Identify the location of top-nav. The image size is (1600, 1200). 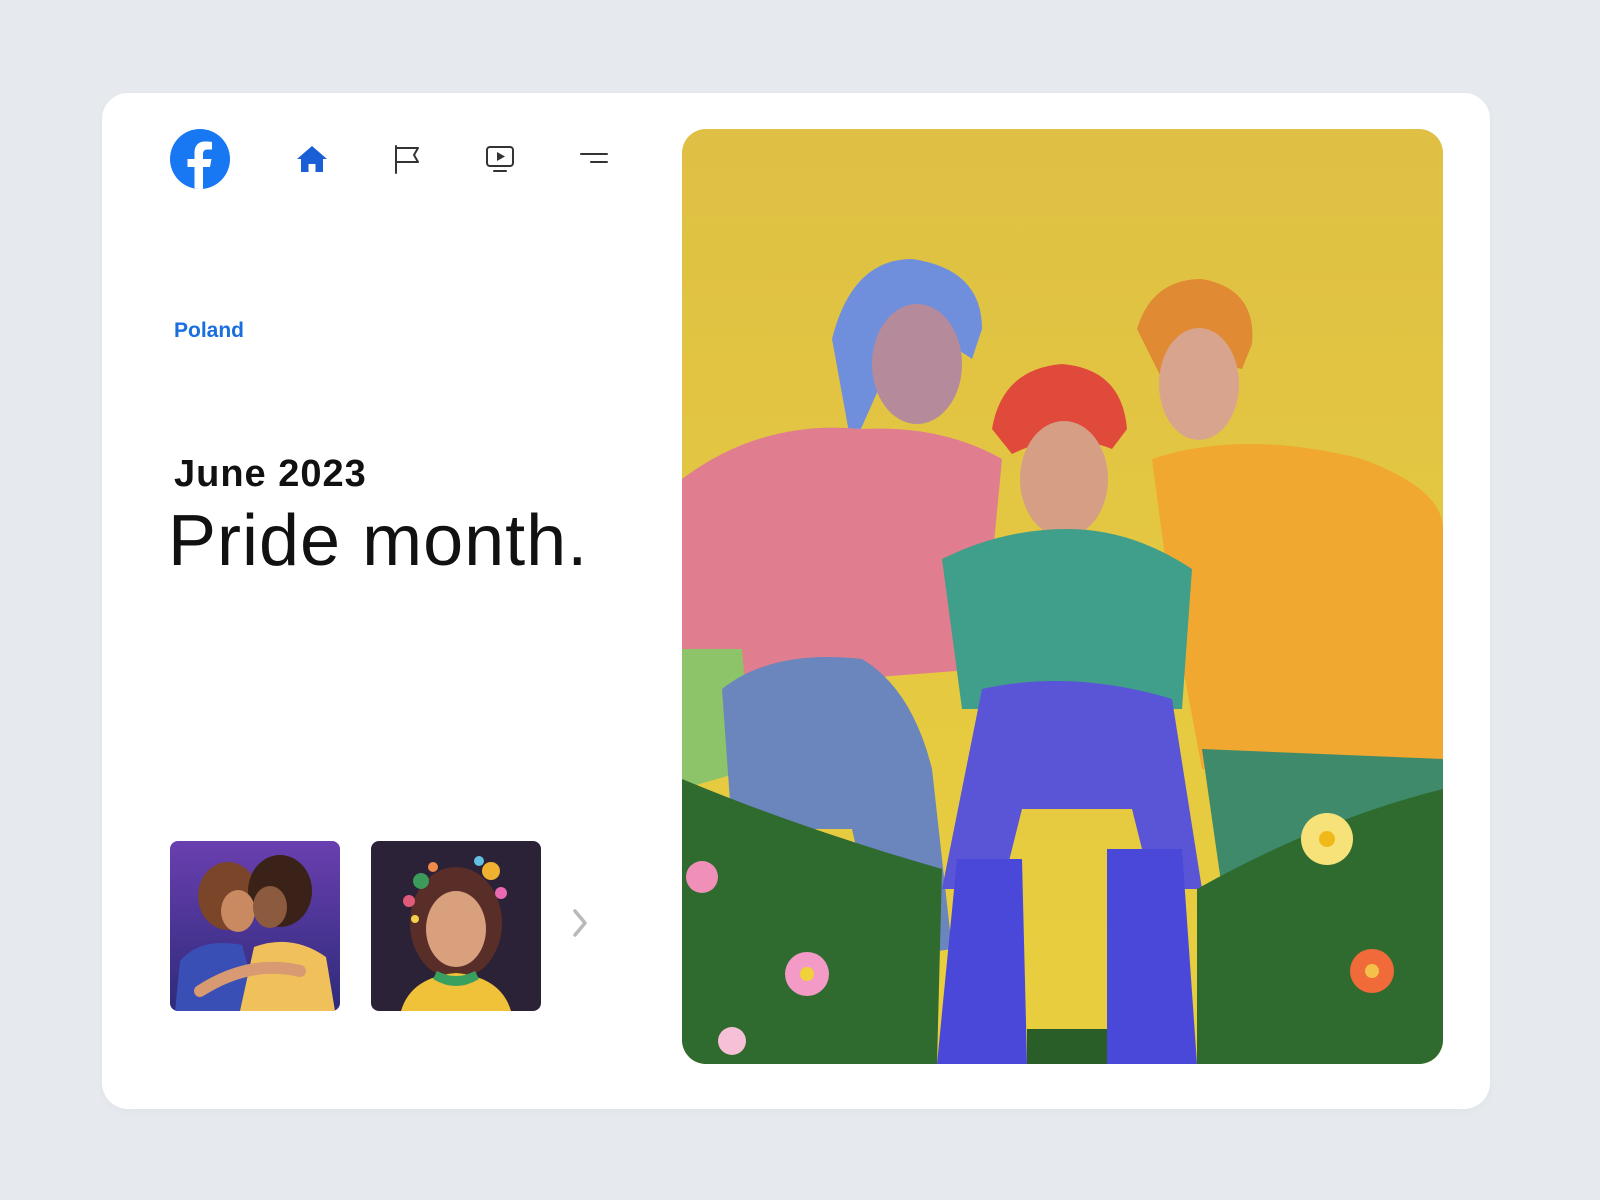
(400, 159).